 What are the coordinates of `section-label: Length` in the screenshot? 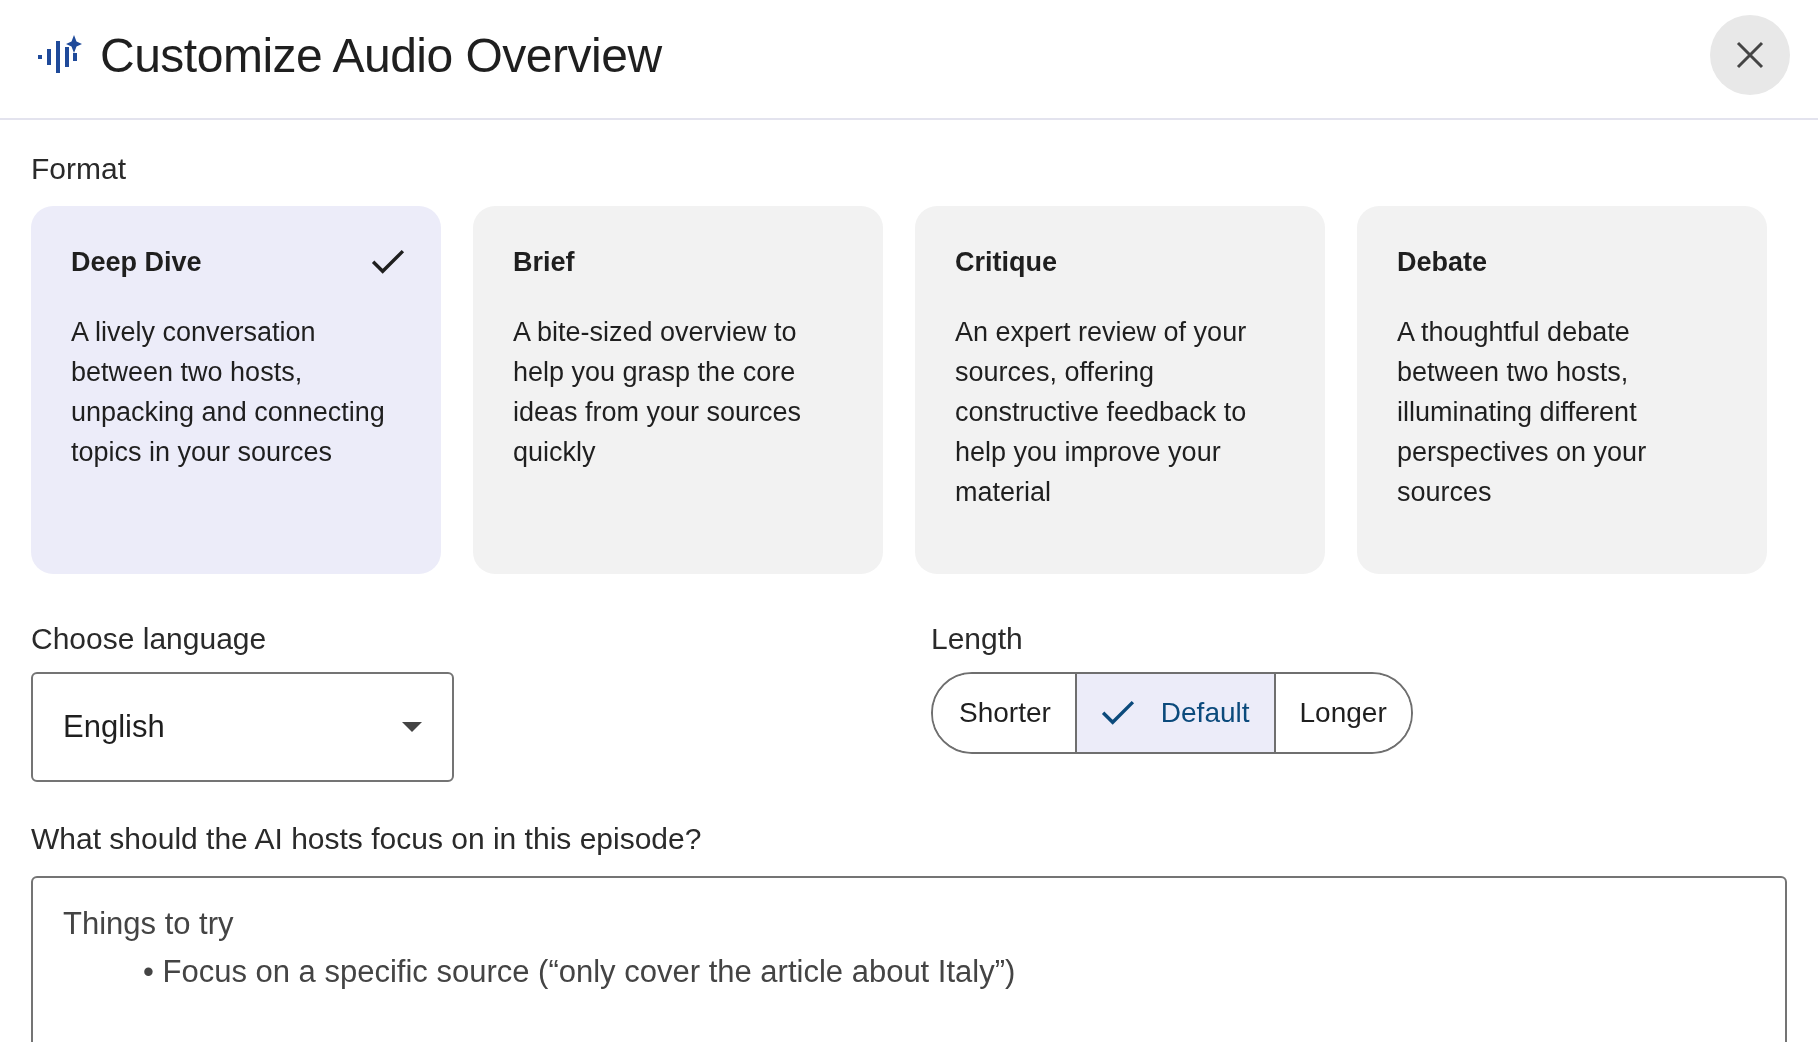 It's located at (977, 639).